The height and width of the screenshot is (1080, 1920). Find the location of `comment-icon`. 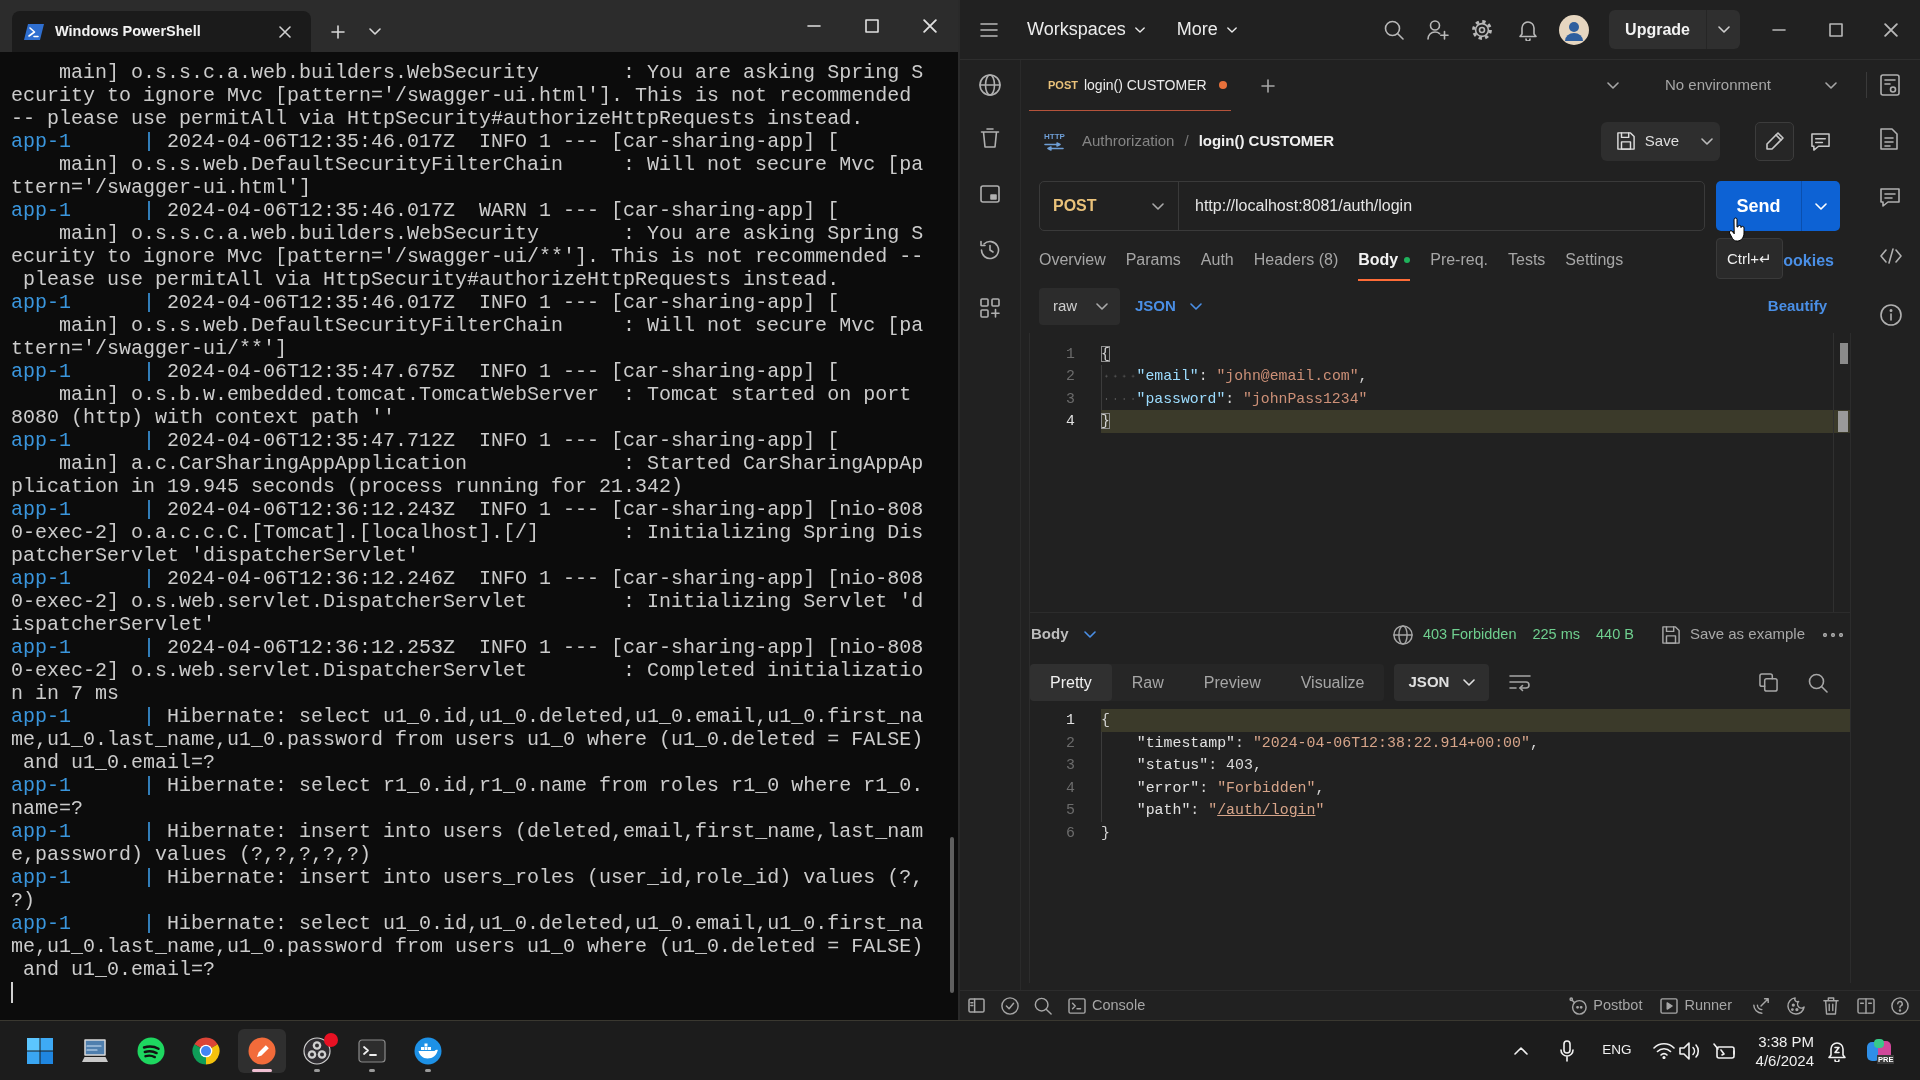

comment-icon is located at coordinates (1890, 197).